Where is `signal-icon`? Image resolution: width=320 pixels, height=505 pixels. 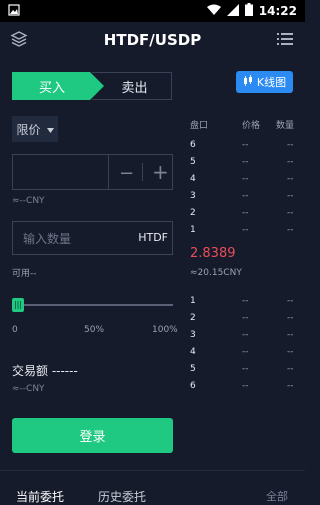 signal-icon is located at coordinates (232, 11).